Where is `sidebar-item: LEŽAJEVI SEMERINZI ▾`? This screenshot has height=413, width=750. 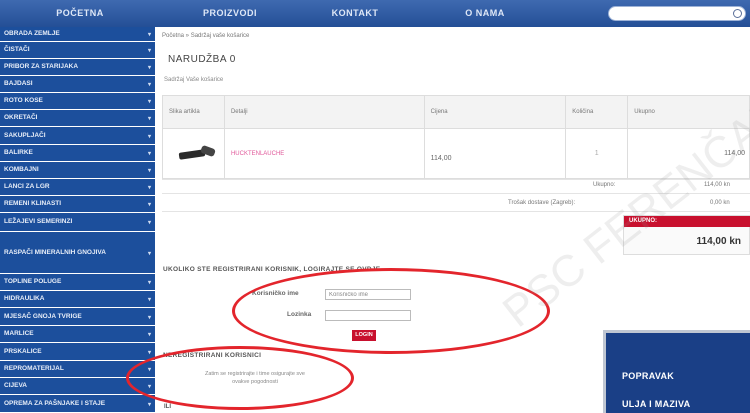 sidebar-item: LEŽAJEVI SEMERINZI ▾ is located at coordinates (77, 222).